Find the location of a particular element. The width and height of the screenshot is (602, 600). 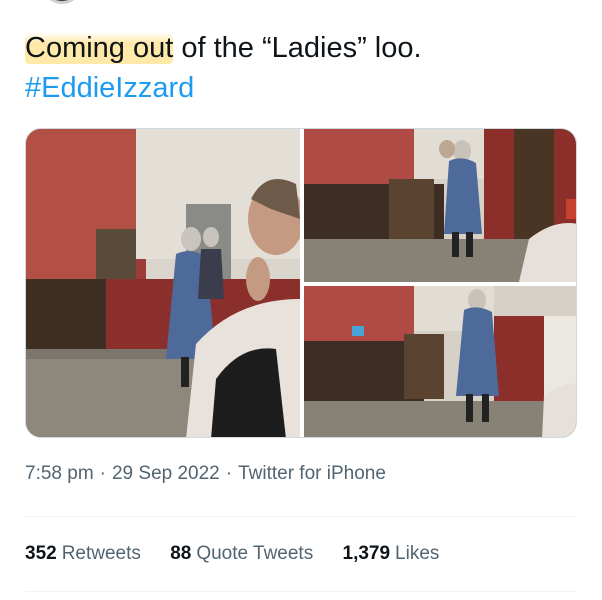

retweets-stat: 352 Retweets is located at coordinates (83, 554).